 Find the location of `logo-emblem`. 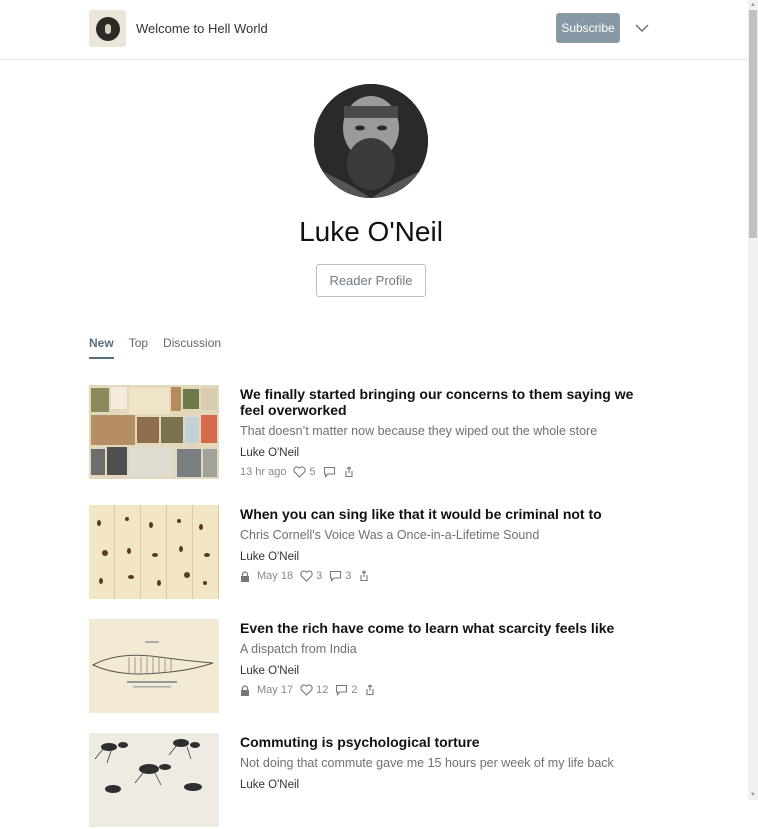

logo-emblem is located at coordinates (107, 28).